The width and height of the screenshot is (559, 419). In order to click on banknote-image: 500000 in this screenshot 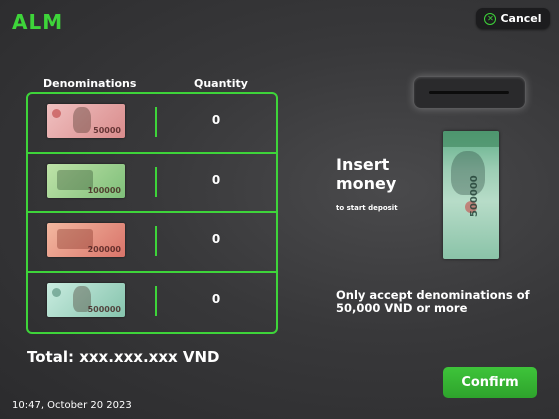, I will do `click(86, 299)`.